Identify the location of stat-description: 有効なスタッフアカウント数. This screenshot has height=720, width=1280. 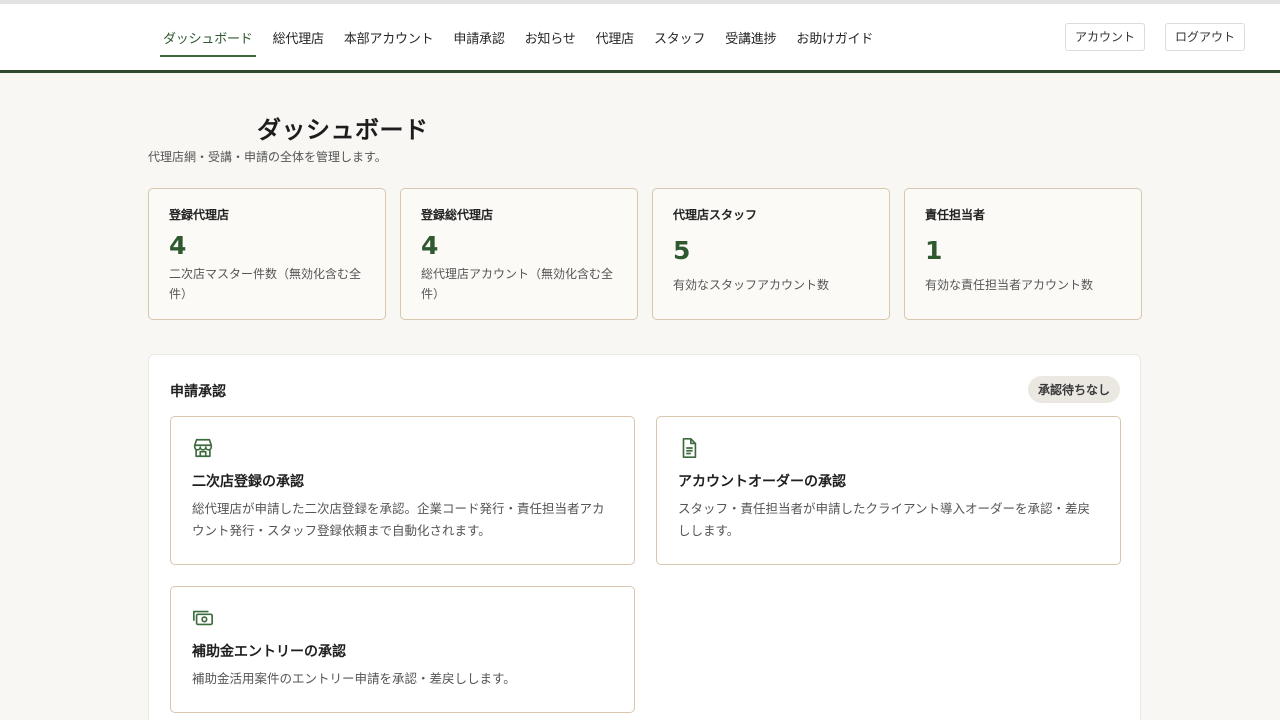
(751, 285).